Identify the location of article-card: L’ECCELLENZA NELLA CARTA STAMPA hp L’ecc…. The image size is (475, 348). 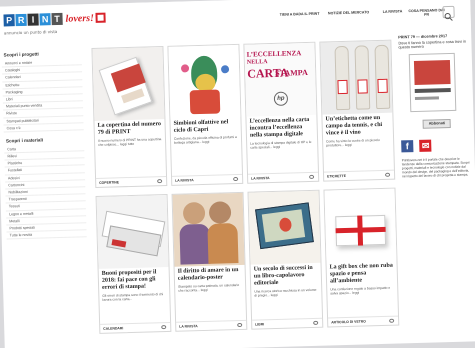
(281, 112).